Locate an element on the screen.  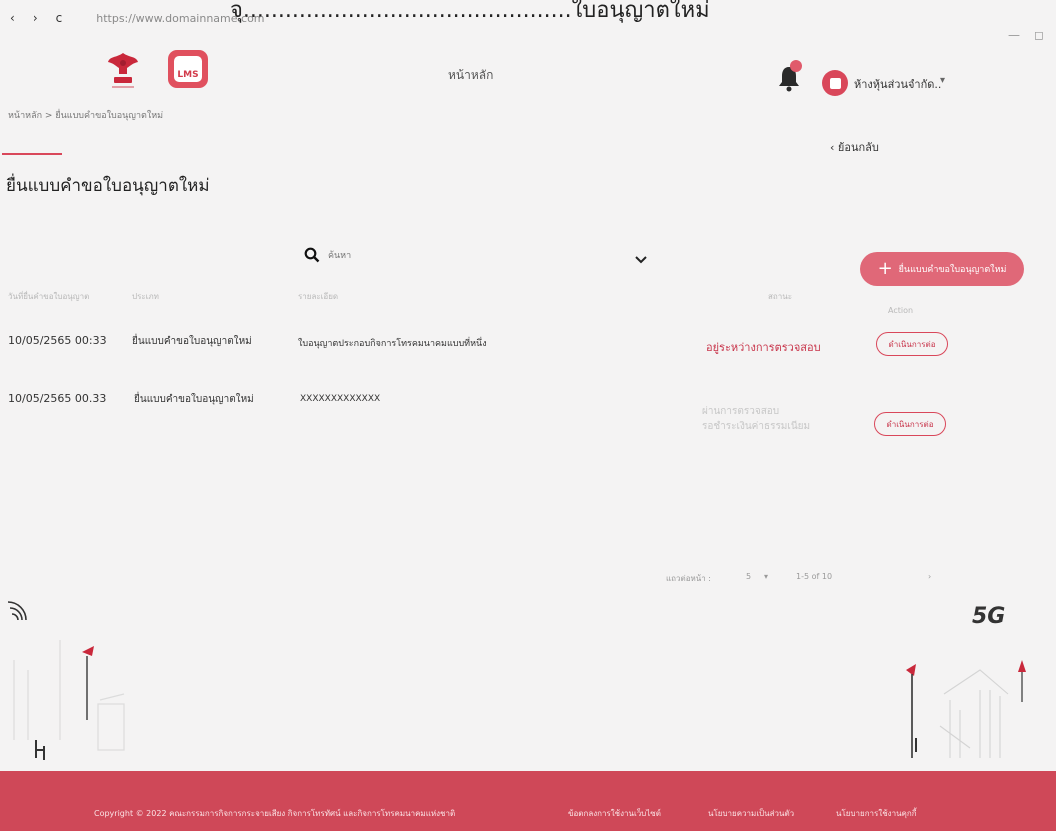
brand-5g-icon: 5G is located at coordinates (989, 616).